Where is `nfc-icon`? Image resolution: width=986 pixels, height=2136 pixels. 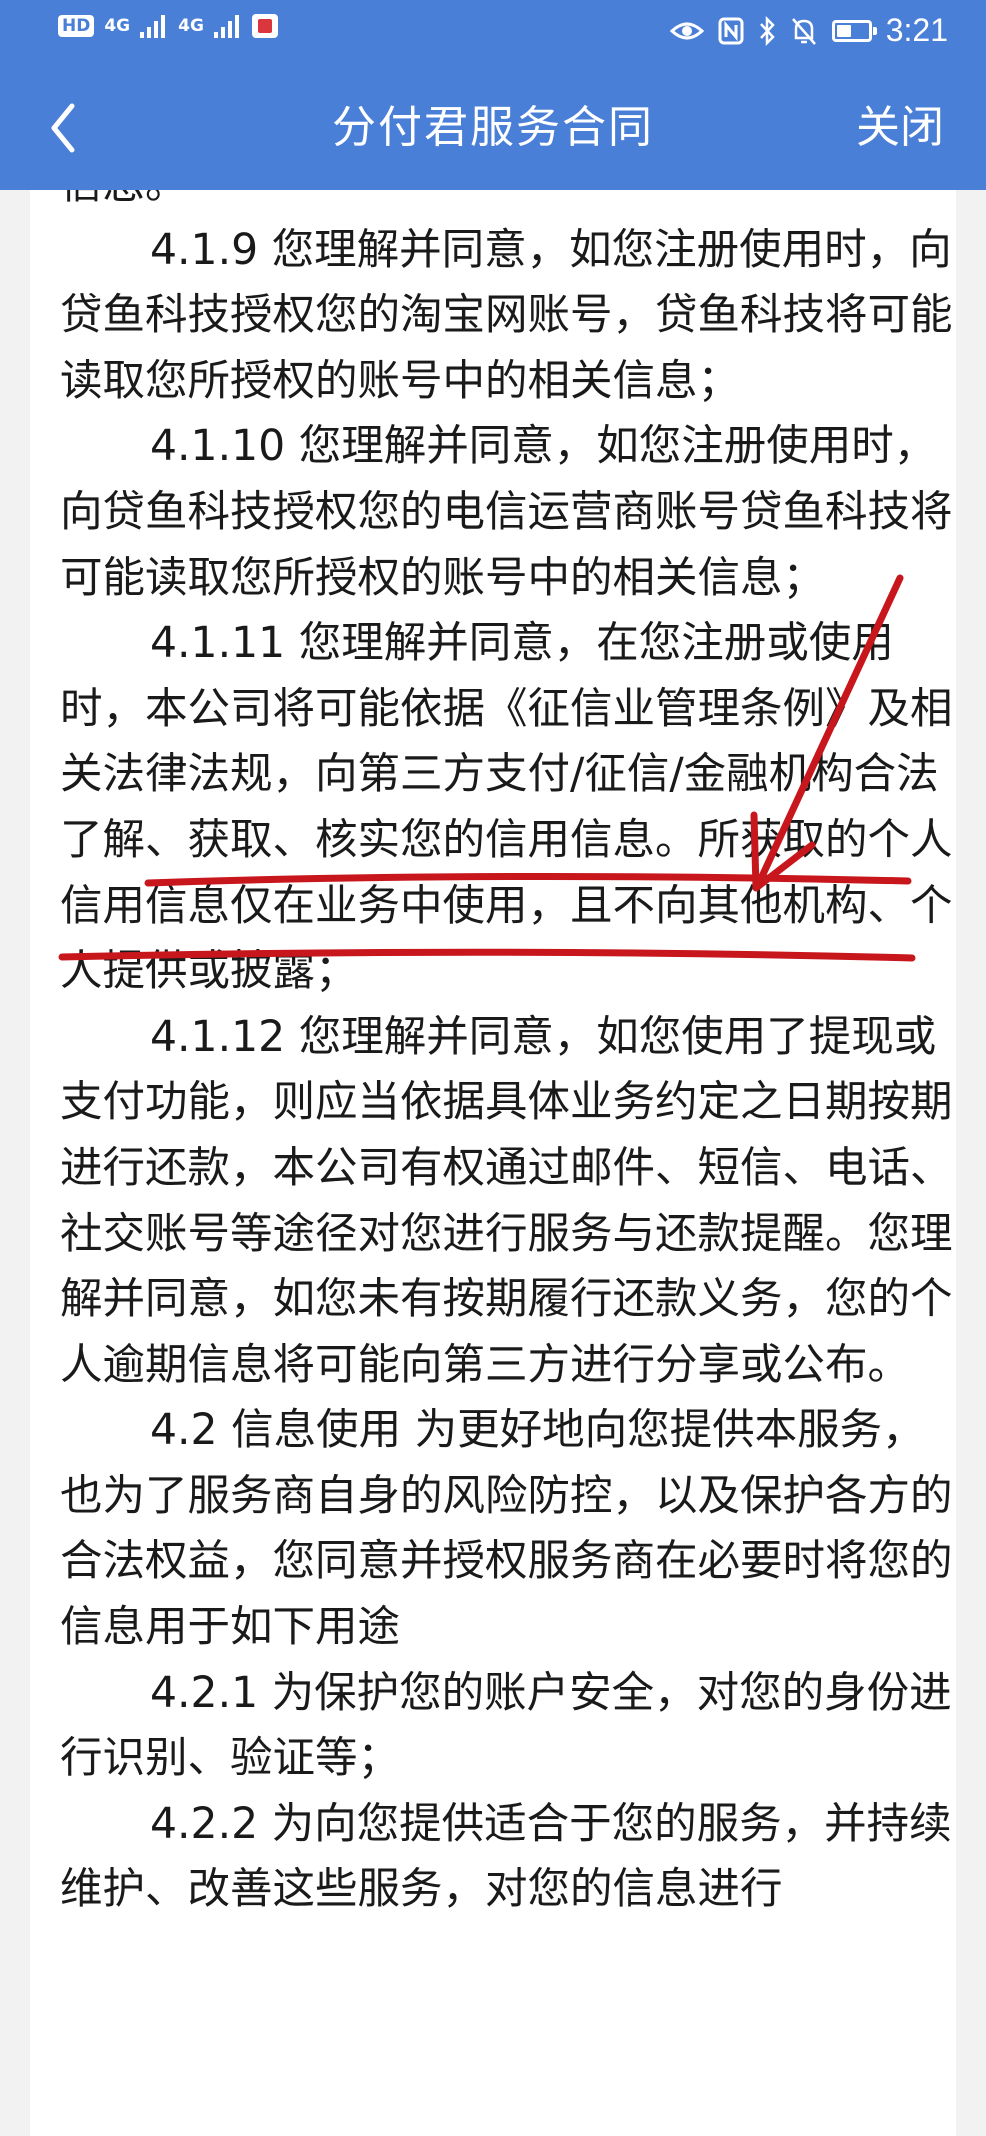 nfc-icon is located at coordinates (731, 30).